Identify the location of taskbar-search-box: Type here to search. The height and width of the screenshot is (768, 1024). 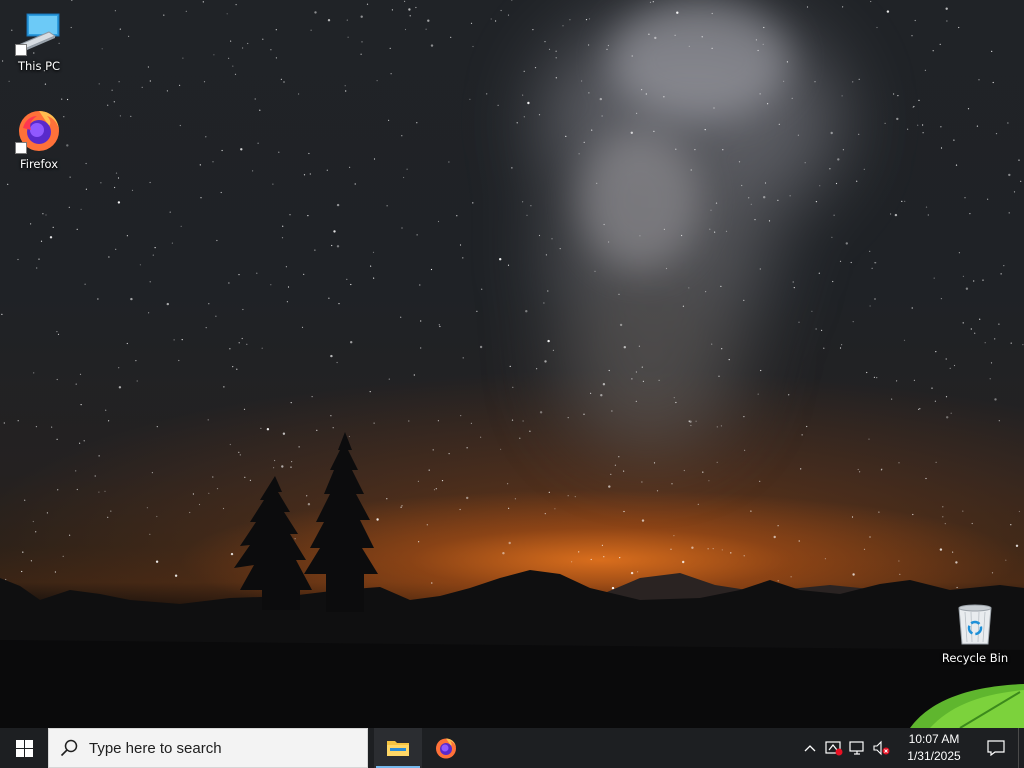
(208, 748).